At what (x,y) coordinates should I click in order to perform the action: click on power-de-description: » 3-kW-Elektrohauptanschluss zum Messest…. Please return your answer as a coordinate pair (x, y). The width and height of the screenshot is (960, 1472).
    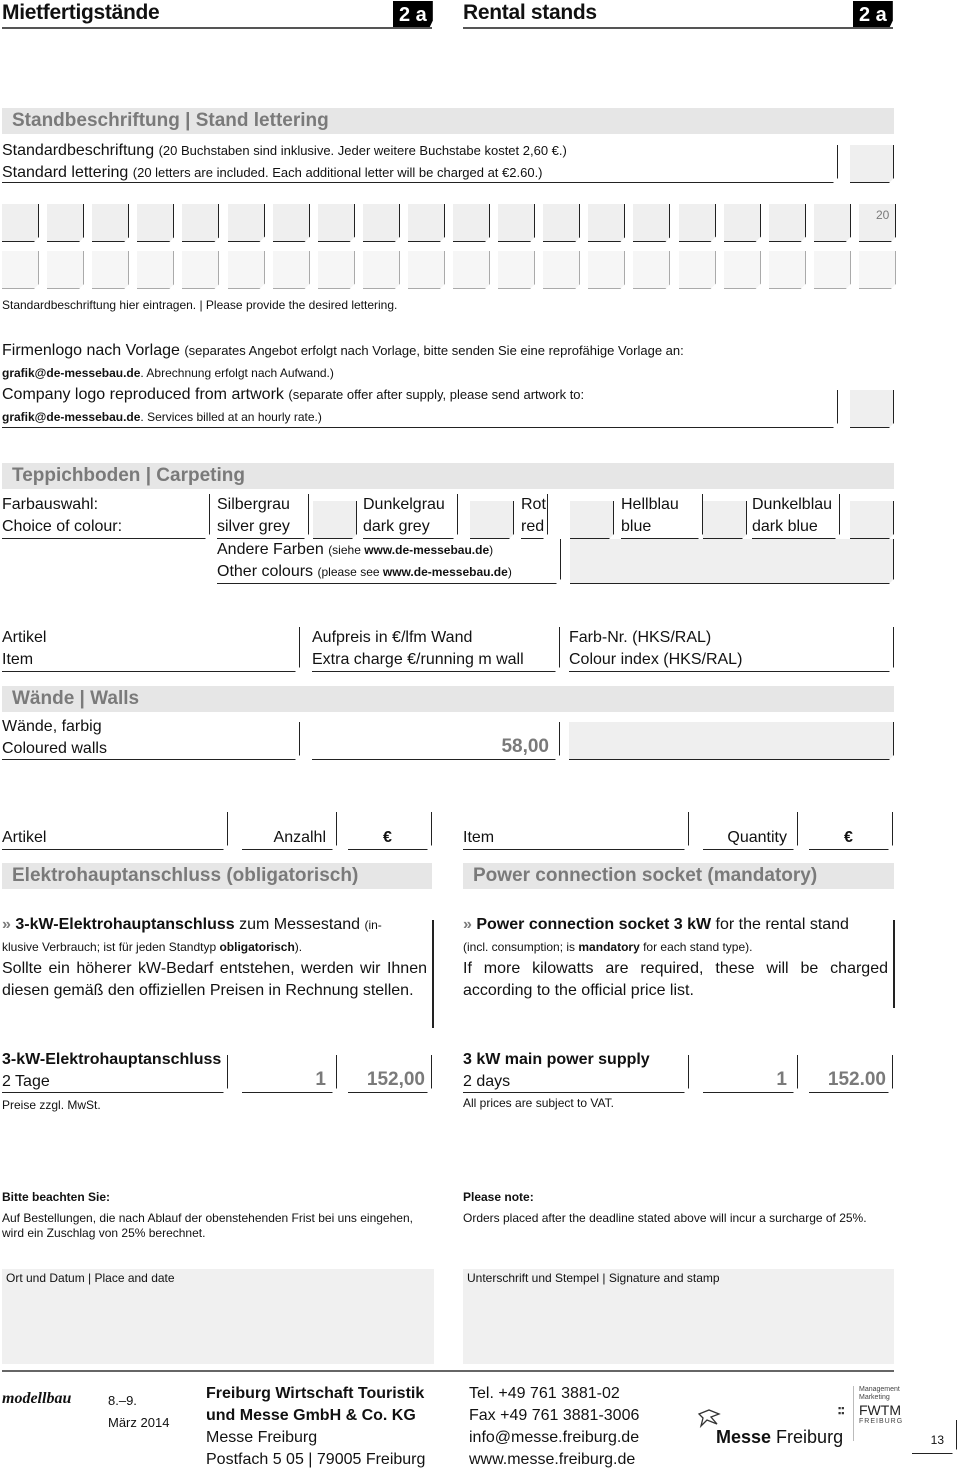
    Looking at the image, I should click on (214, 958).